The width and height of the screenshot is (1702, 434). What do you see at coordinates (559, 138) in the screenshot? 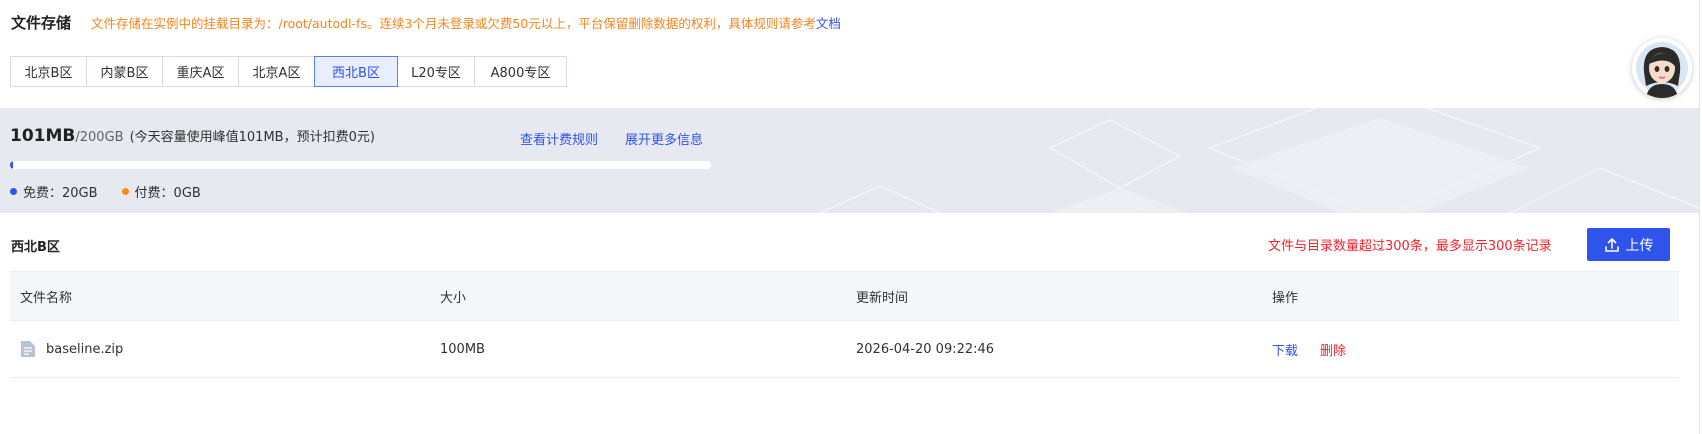
I see `billing-rules-link: 查看计费规则` at bounding box center [559, 138].